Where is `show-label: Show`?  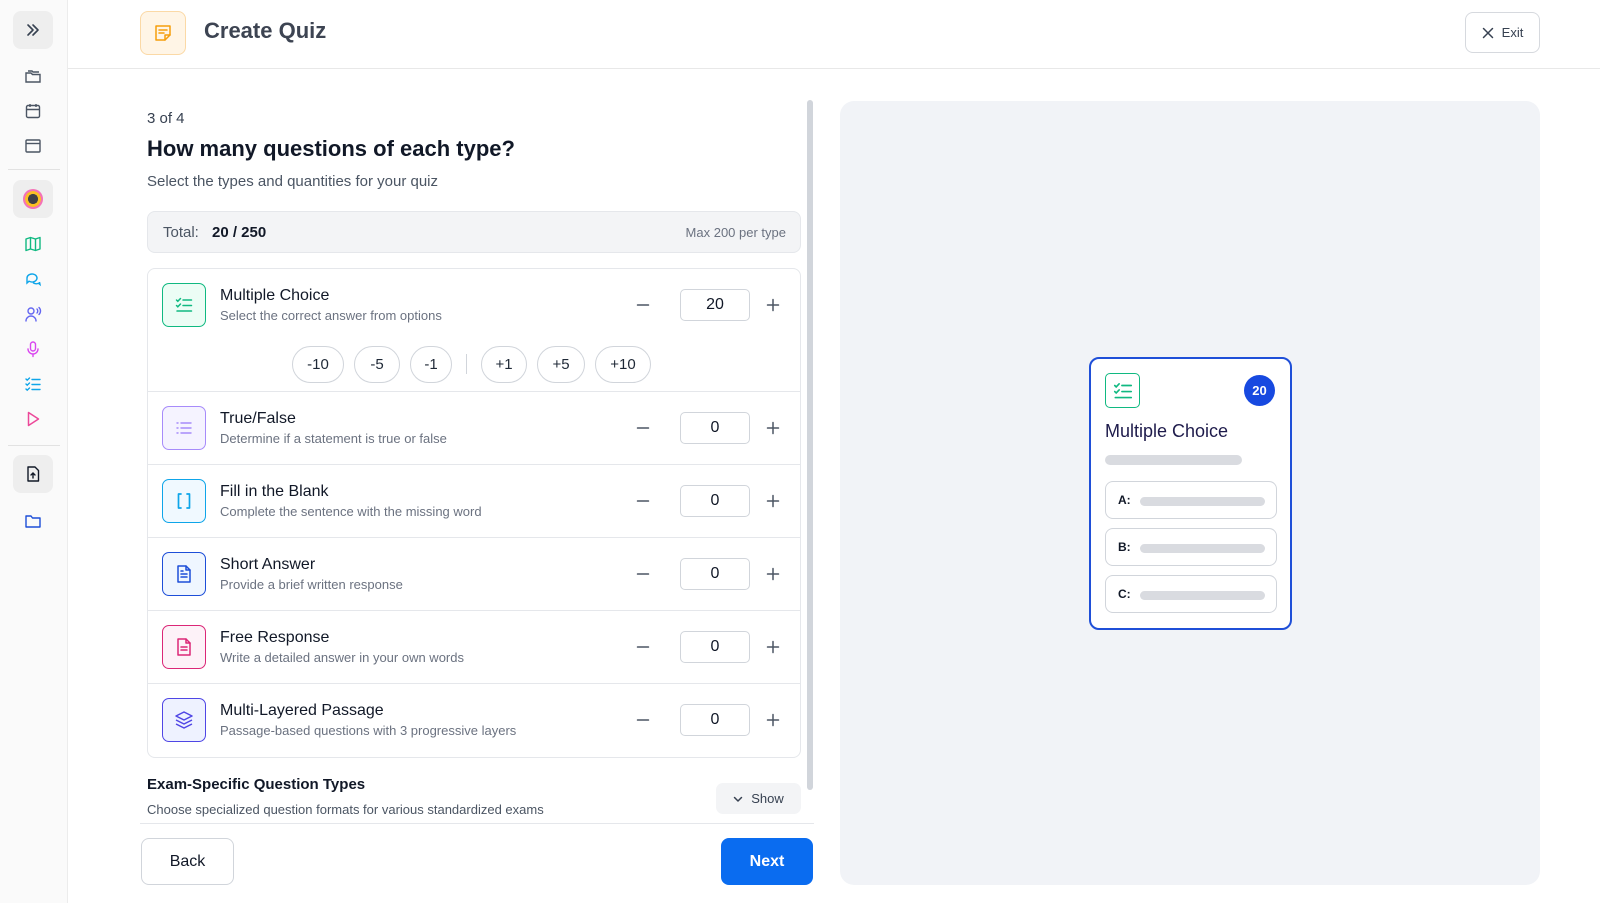 show-label: Show is located at coordinates (767, 798).